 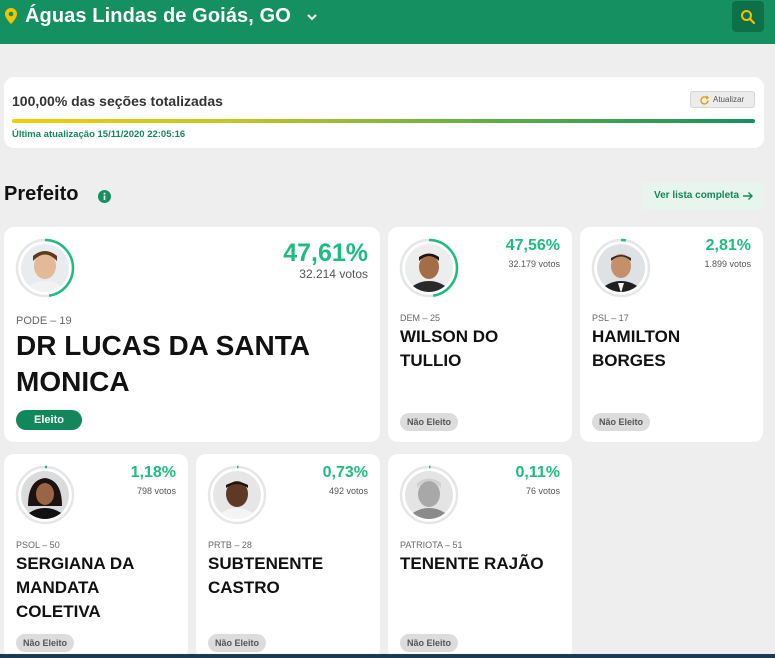 What do you see at coordinates (449, 348) in the screenshot?
I see `candidate-name: WILSON DO TULLIO` at bounding box center [449, 348].